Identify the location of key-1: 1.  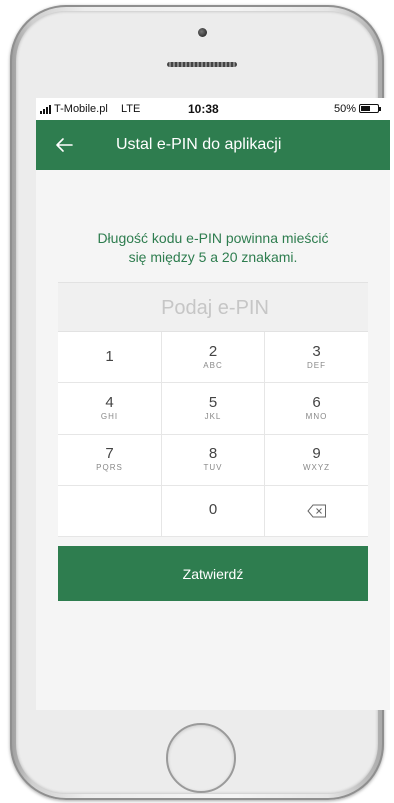
(110, 358).